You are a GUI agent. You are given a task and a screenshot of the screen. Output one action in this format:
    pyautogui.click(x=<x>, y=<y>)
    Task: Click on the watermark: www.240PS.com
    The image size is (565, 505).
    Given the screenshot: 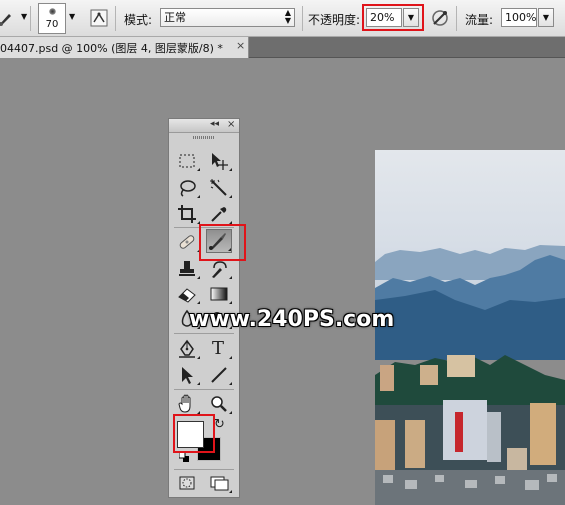 What is the action you would take?
    pyautogui.click(x=292, y=319)
    